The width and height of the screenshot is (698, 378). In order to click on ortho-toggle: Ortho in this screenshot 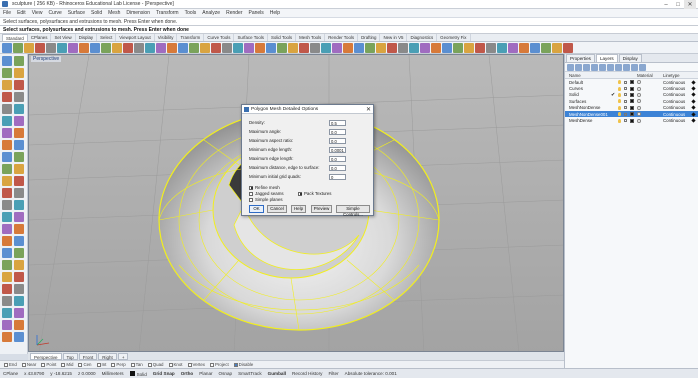, I will do `click(187, 373)`.